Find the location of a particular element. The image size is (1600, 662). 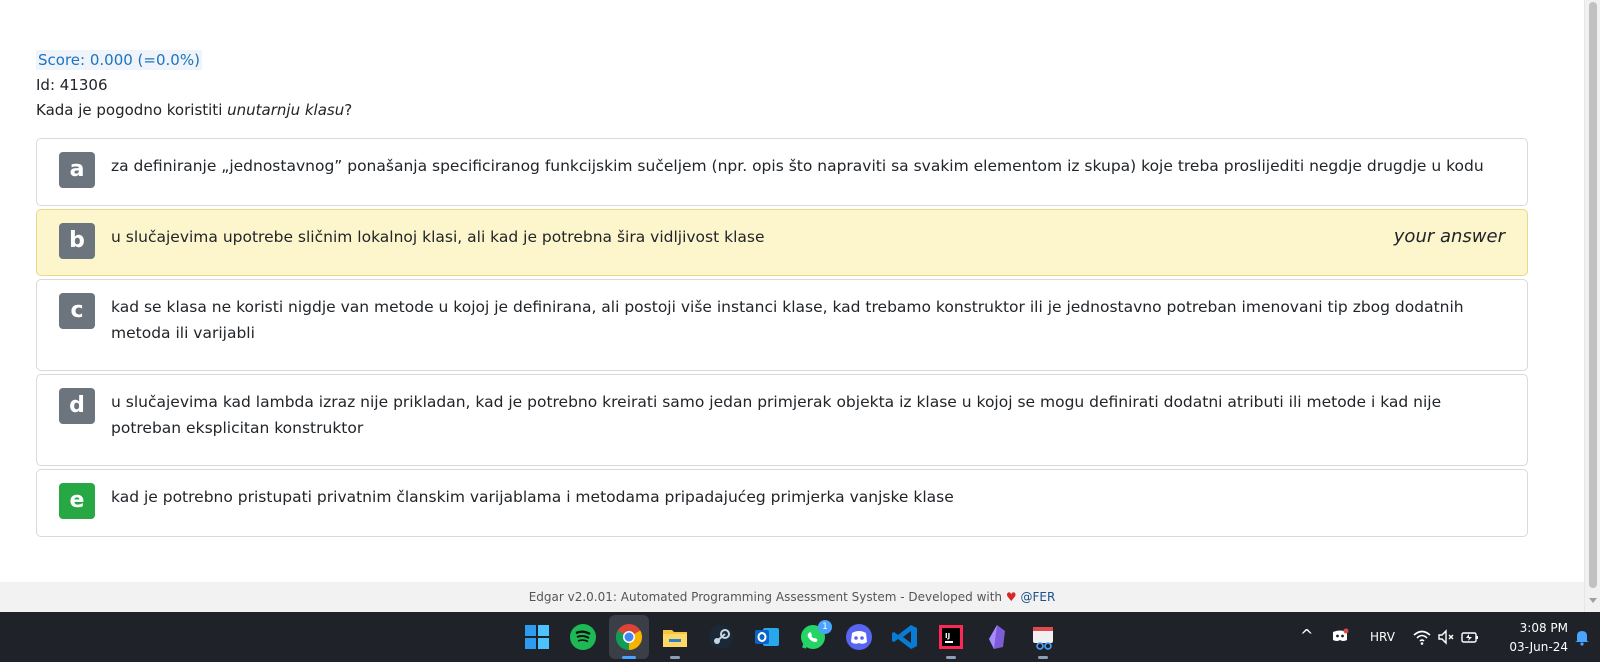

vertical-scrollbar is located at coordinates (1592, 306).